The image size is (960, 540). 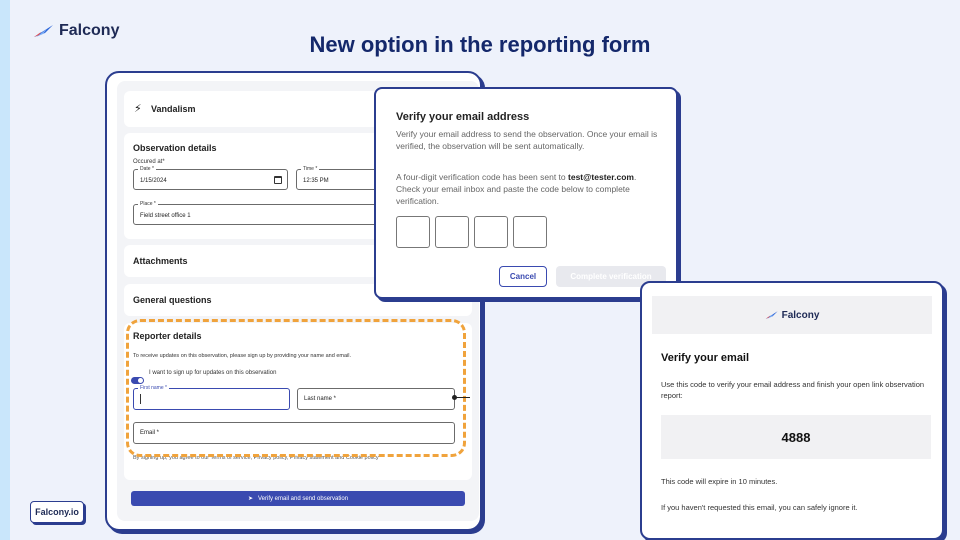 I want to click on send-icon: ➤, so click(x=250, y=499).